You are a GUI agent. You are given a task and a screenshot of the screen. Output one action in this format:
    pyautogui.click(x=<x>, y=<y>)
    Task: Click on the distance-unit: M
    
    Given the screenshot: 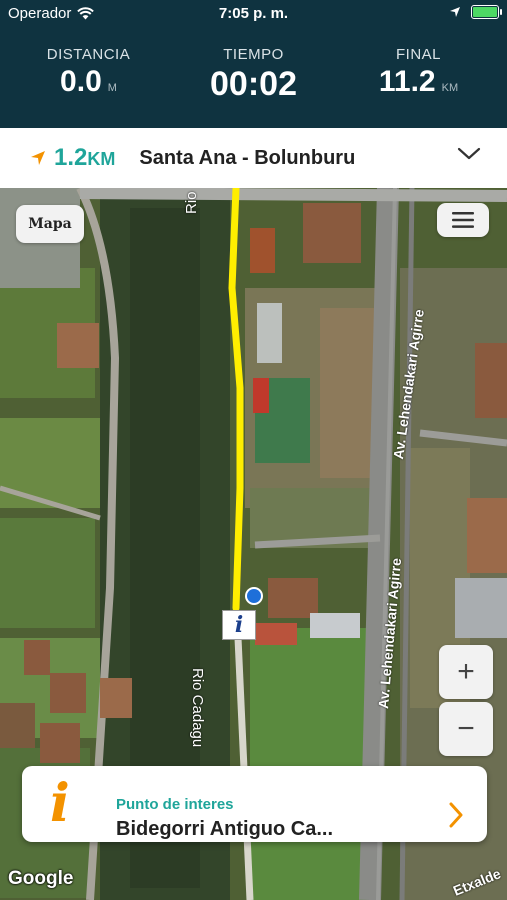 What is the action you would take?
    pyautogui.click(x=112, y=88)
    